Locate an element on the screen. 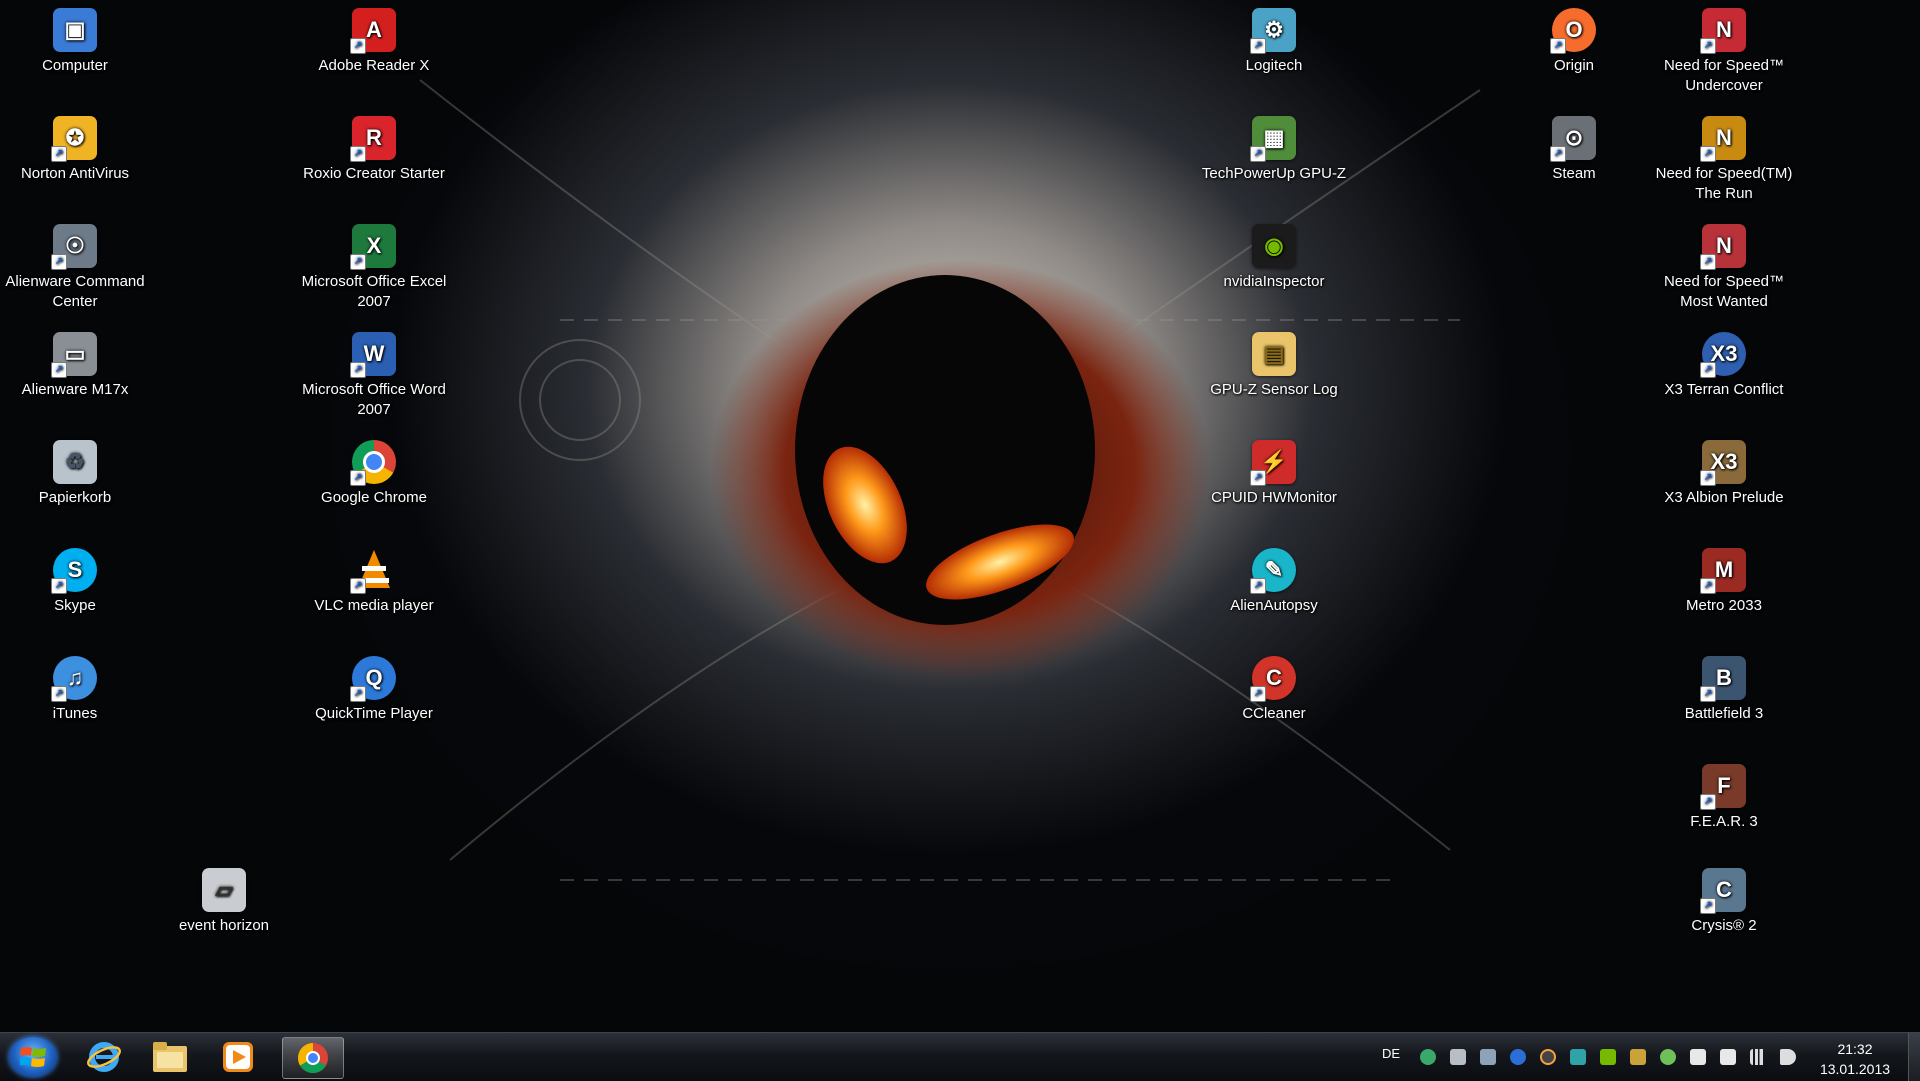  roxio-icon: R ↗ is located at coordinates (373, 139).